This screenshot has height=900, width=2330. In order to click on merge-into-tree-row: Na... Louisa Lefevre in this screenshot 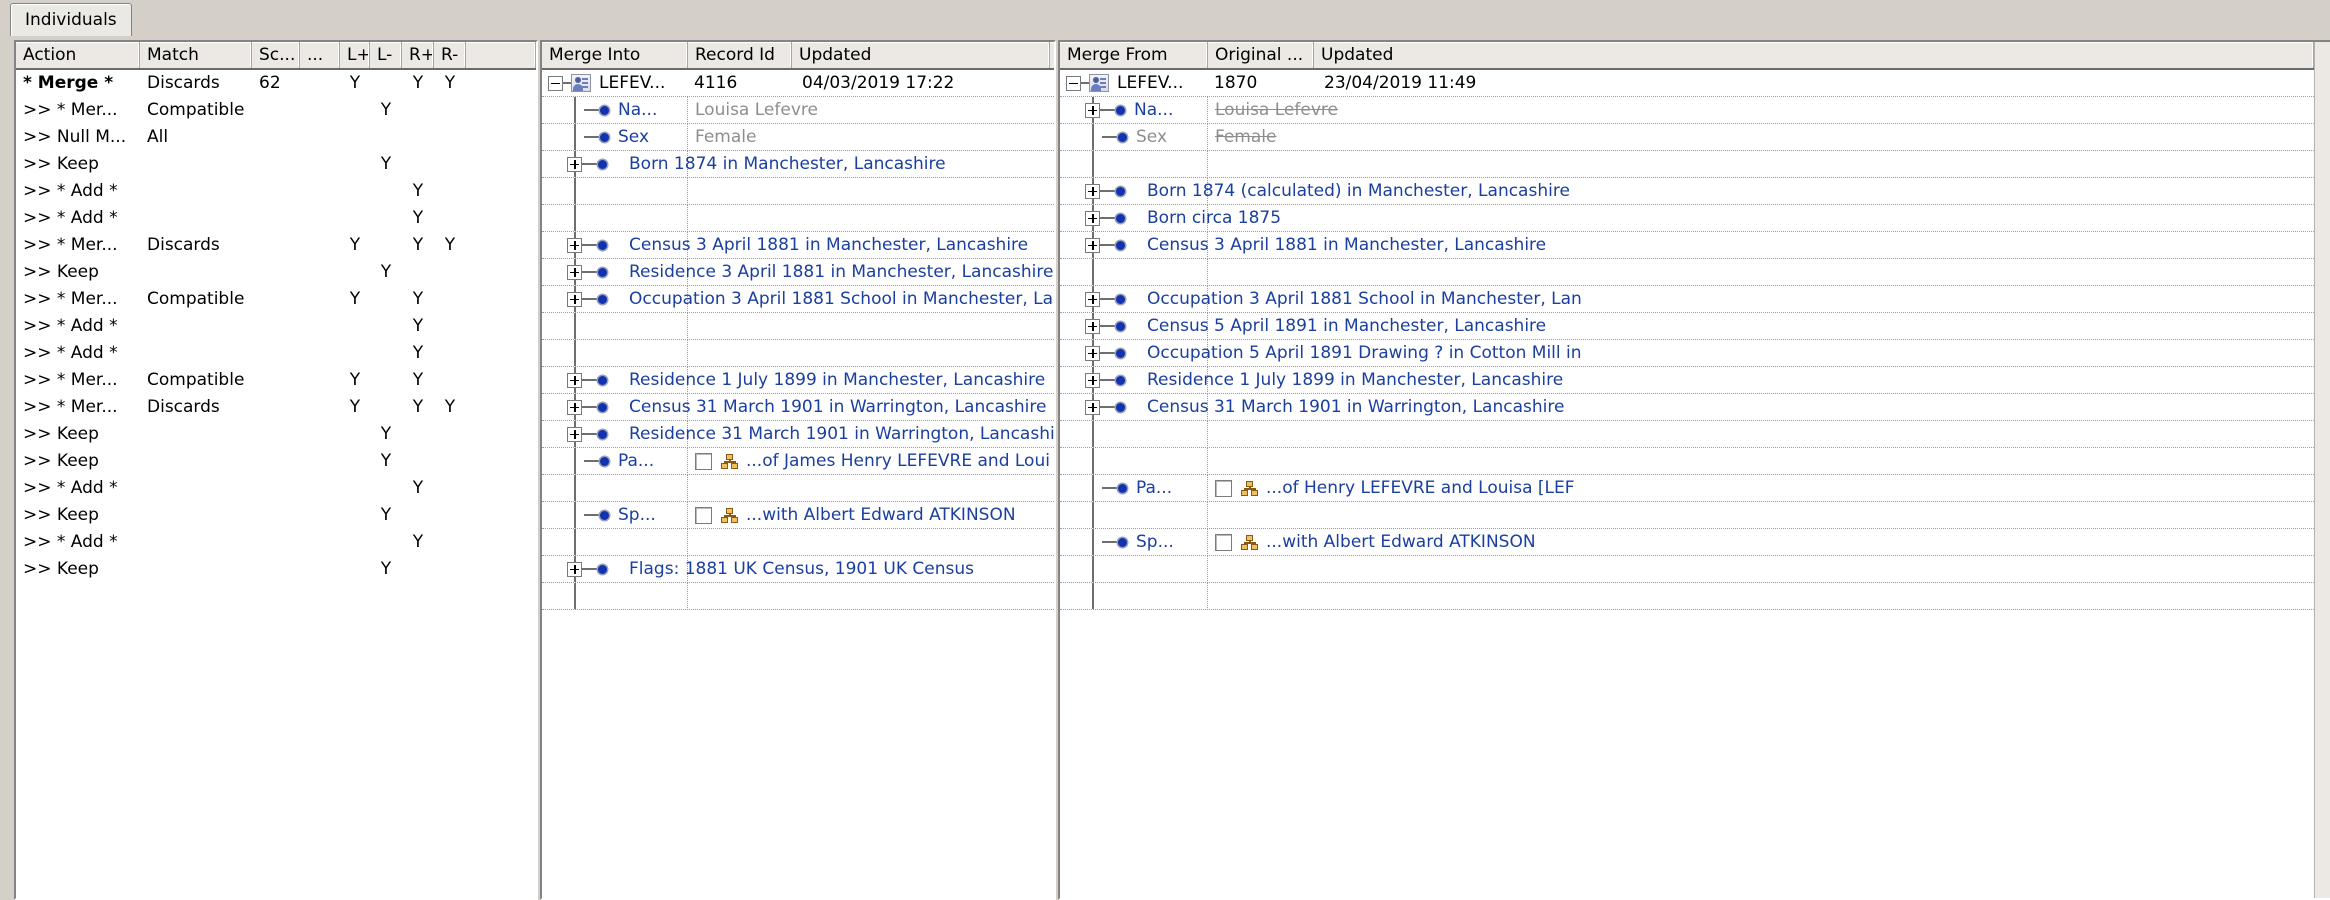, I will do `click(798, 110)`.